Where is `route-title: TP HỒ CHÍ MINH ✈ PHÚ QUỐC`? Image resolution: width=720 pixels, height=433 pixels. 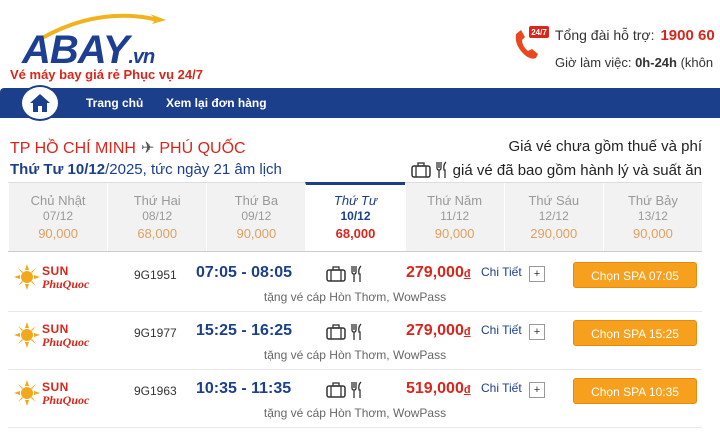 route-title: TP HỒ CHÍ MINH ✈ PHÚ QUỐC is located at coordinates (128, 148).